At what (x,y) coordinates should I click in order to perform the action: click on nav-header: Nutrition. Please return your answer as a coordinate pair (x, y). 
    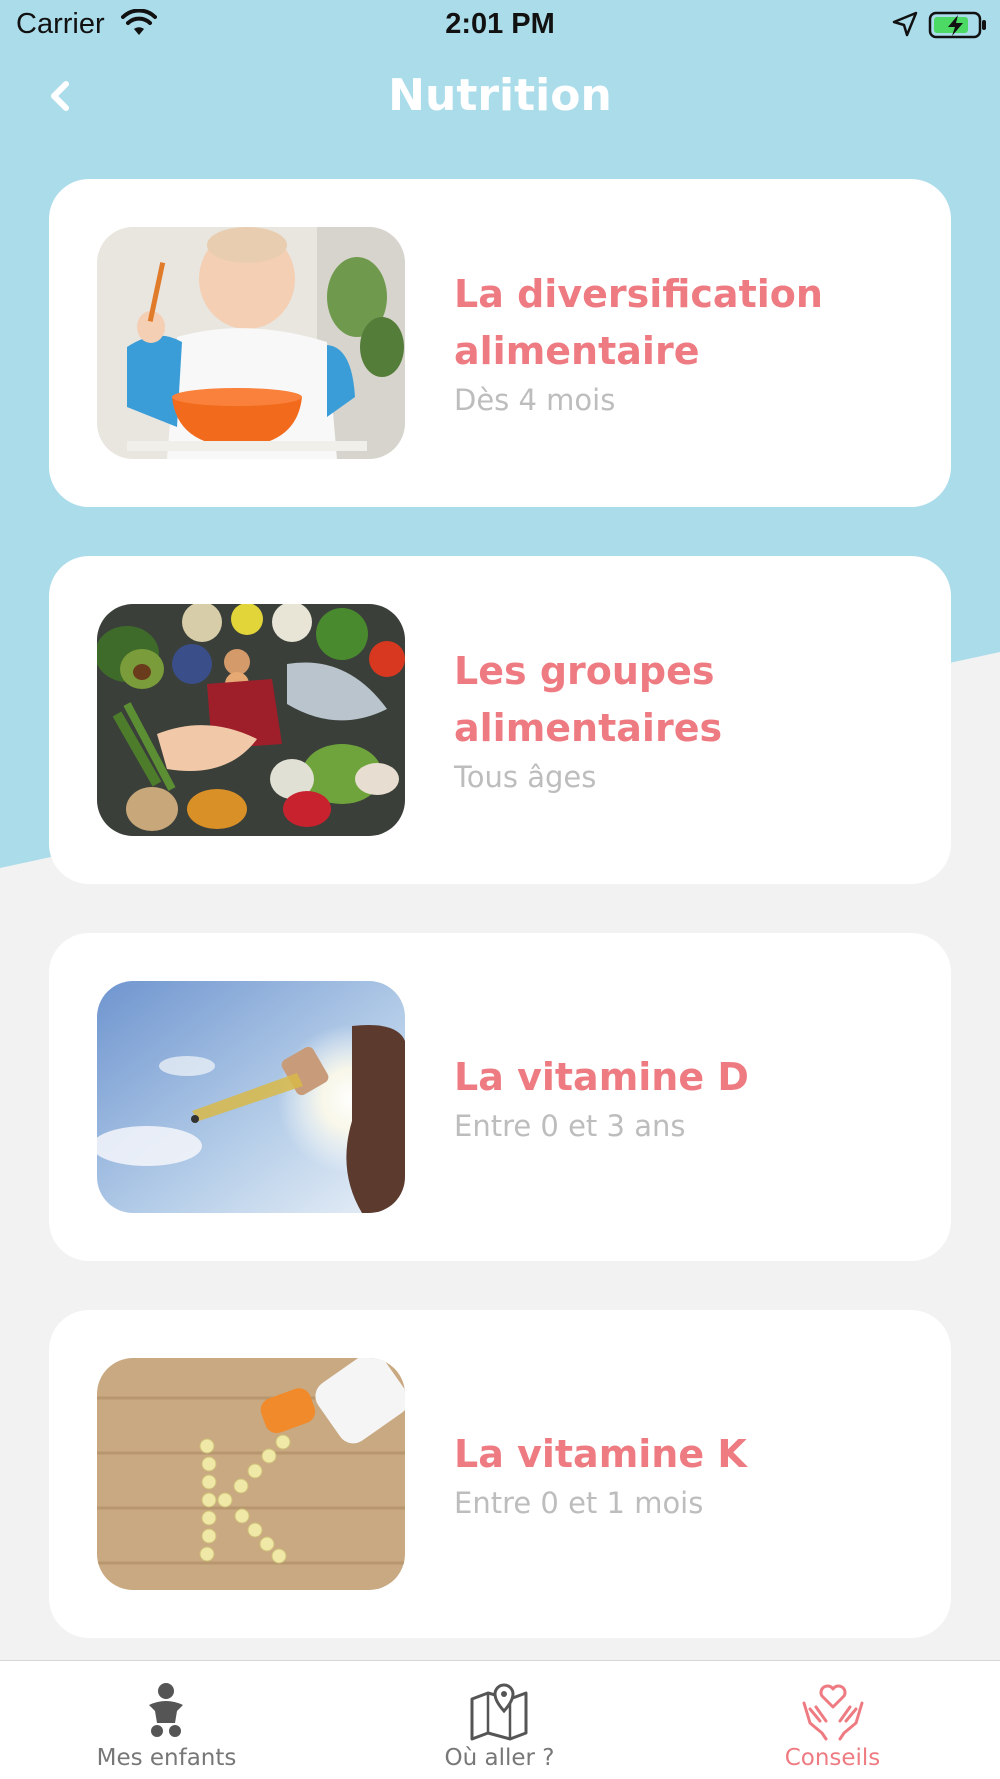
    Looking at the image, I should click on (500, 100).